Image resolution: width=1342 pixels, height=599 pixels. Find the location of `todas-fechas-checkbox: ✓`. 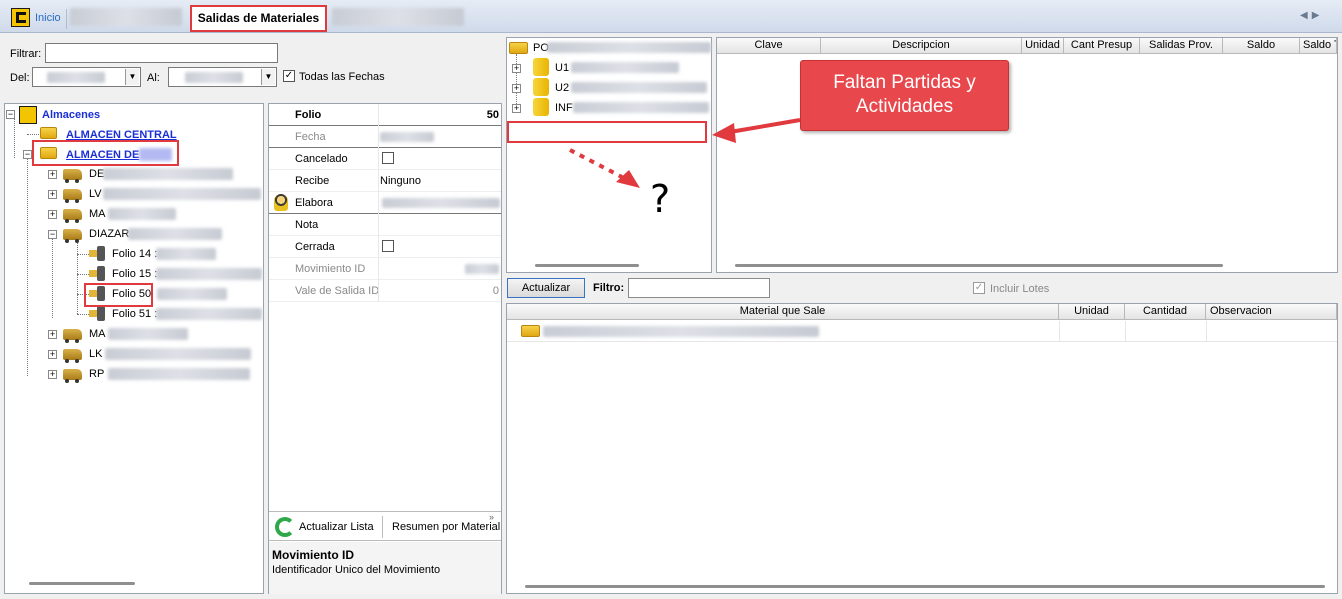

todas-fechas-checkbox: ✓ is located at coordinates (289, 76).